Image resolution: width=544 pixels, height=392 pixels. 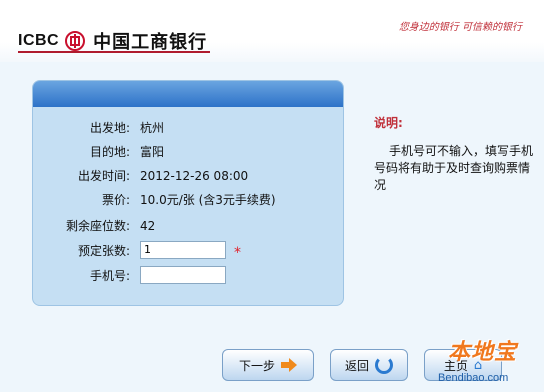 What do you see at coordinates (384, 365) in the screenshot?
I see `refresh-icon` at bounding box center [384, 365].